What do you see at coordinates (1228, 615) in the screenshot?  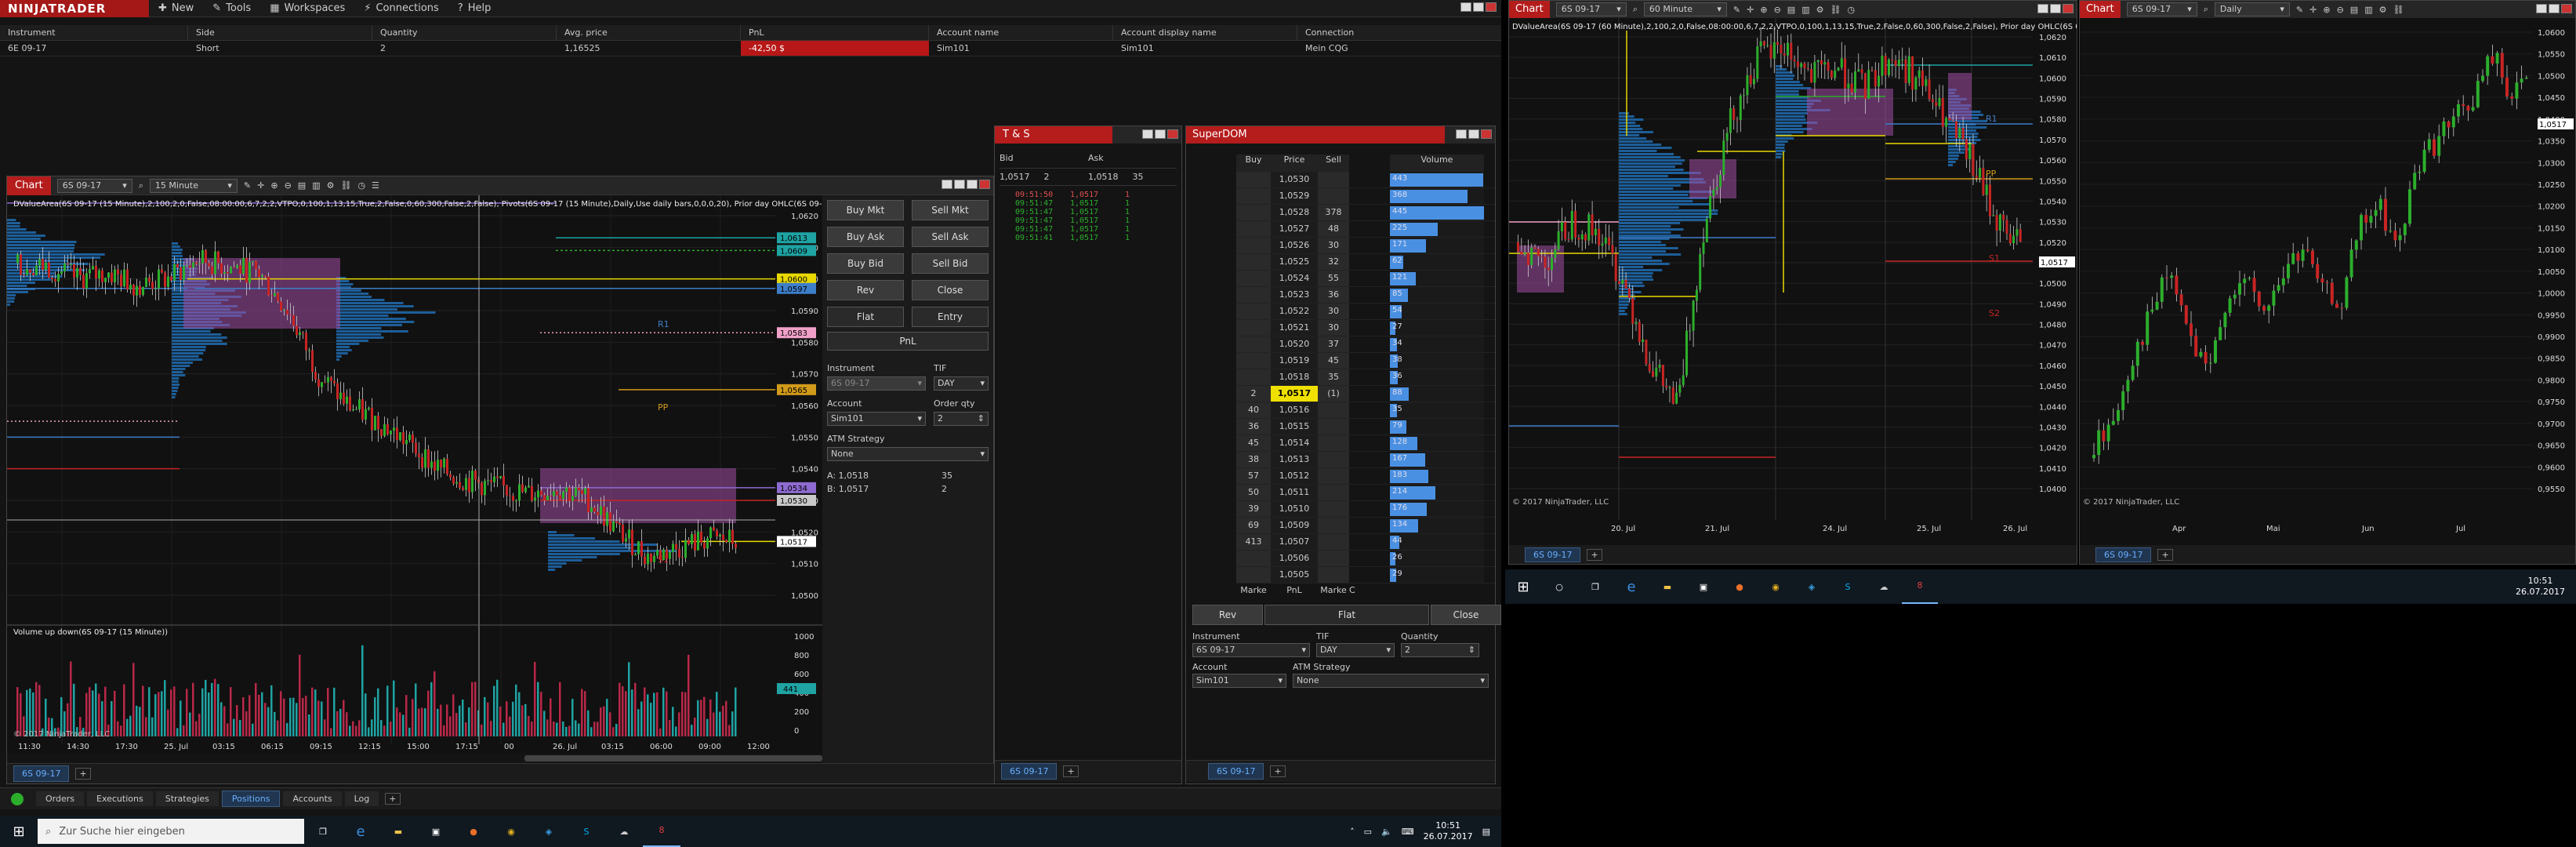 I see `dom-reverse-button: Rev` at bounding box center [1228, 615].